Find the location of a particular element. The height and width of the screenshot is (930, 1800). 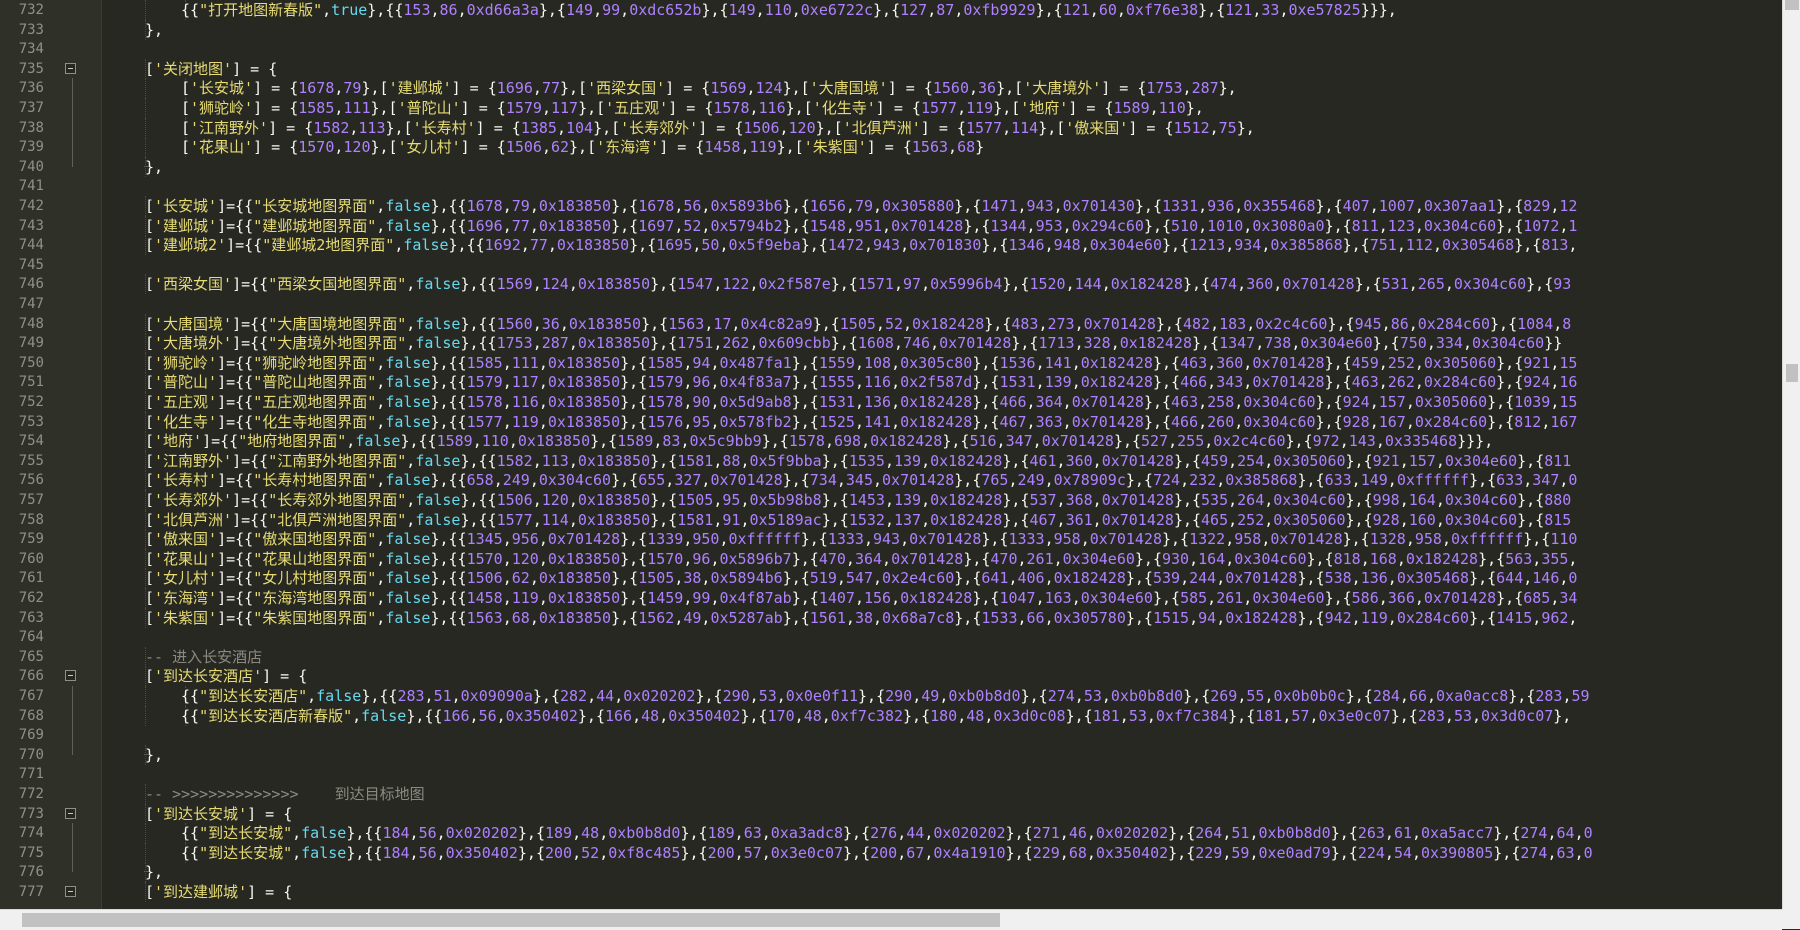

code-text: -- >>>>>>>>>>>>>> 到达目标地图 is located at coordinates (285, 794).